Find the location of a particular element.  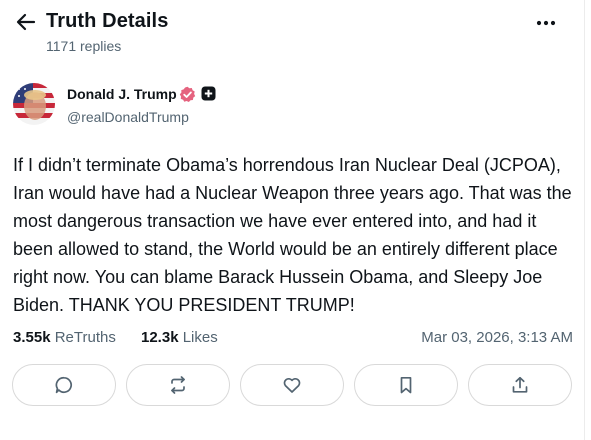

post-author: Donald J. Trump @realDonaldTrump is located at coordinates (292, 105).